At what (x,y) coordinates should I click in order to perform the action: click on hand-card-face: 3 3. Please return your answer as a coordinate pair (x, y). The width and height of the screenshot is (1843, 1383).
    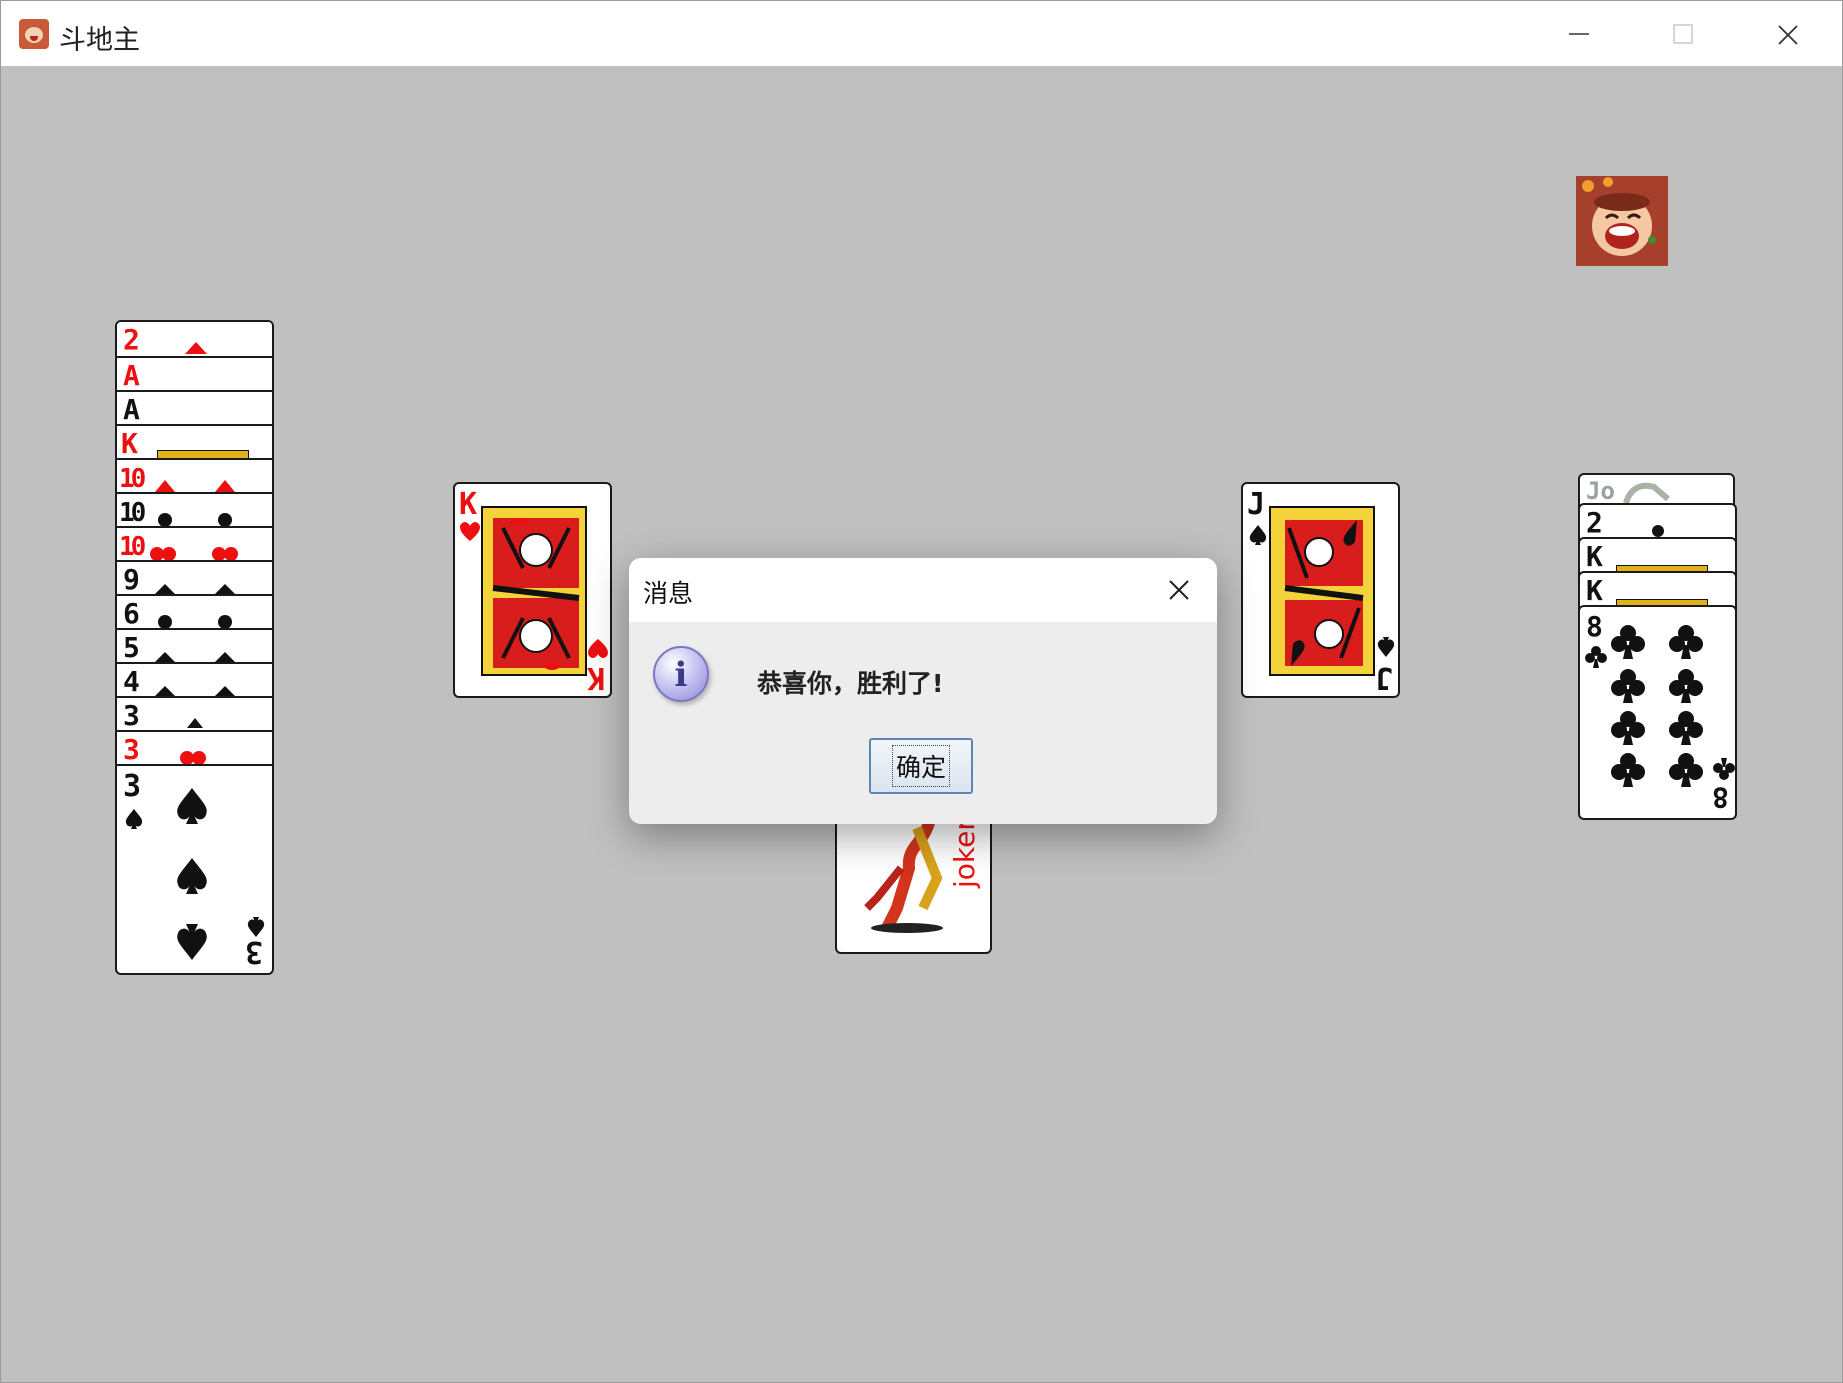
    Looking at the image, I should click on (194, 868).